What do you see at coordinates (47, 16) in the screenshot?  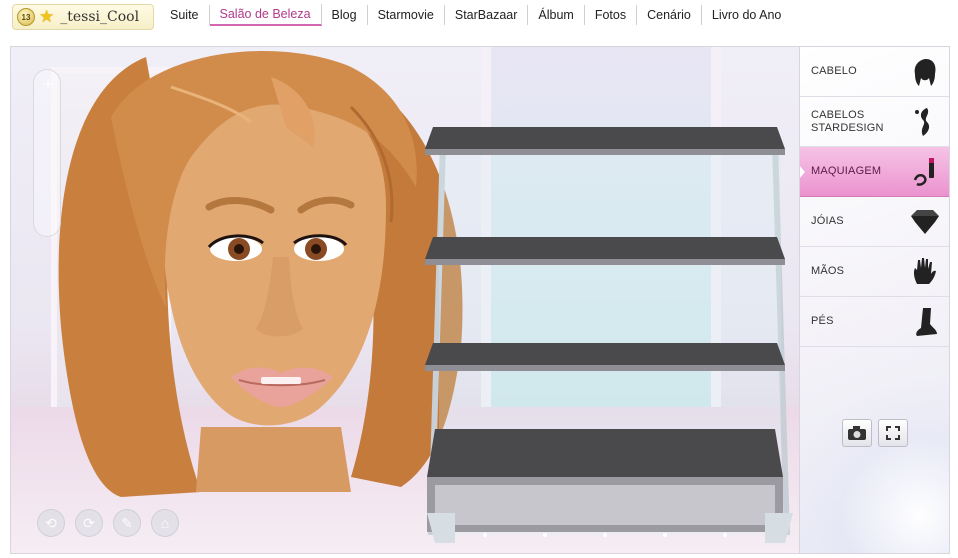 I see `star-icon: ★` at bounding box center [47, 16].